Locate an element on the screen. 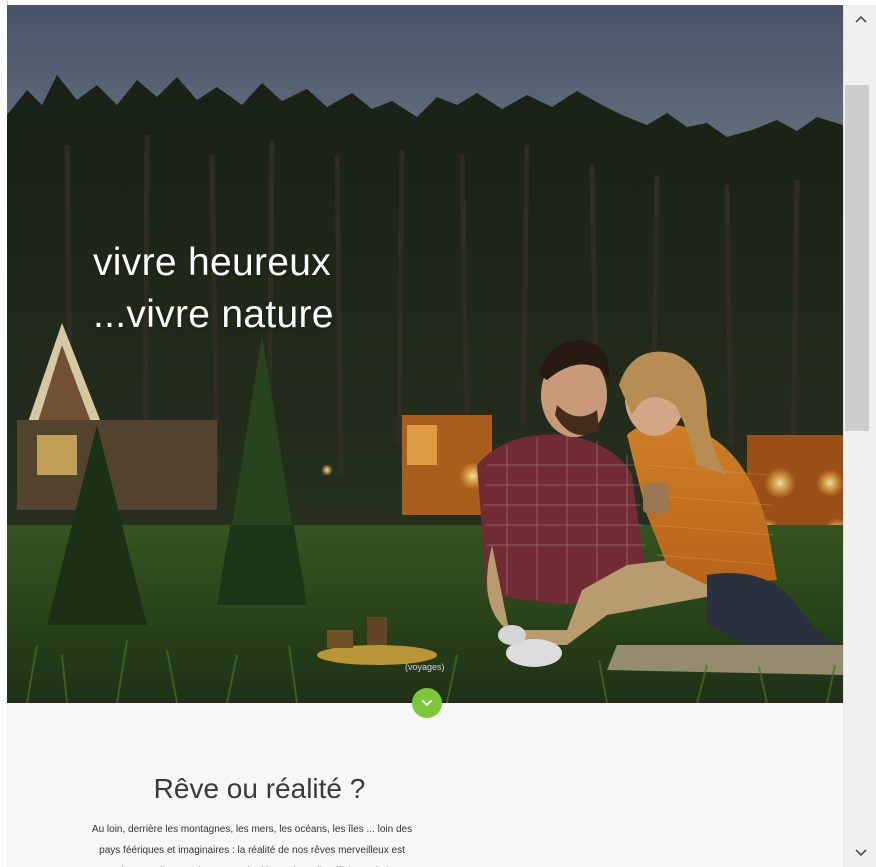  scroll-down-button is located at coordinates (427, 703).